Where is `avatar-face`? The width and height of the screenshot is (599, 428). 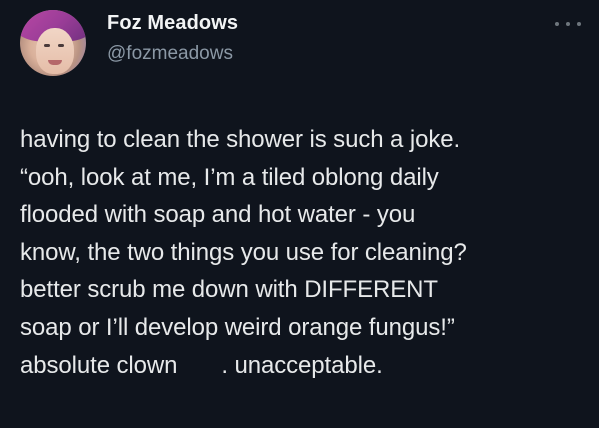 avatar-face is located at coordinates (55, 51).